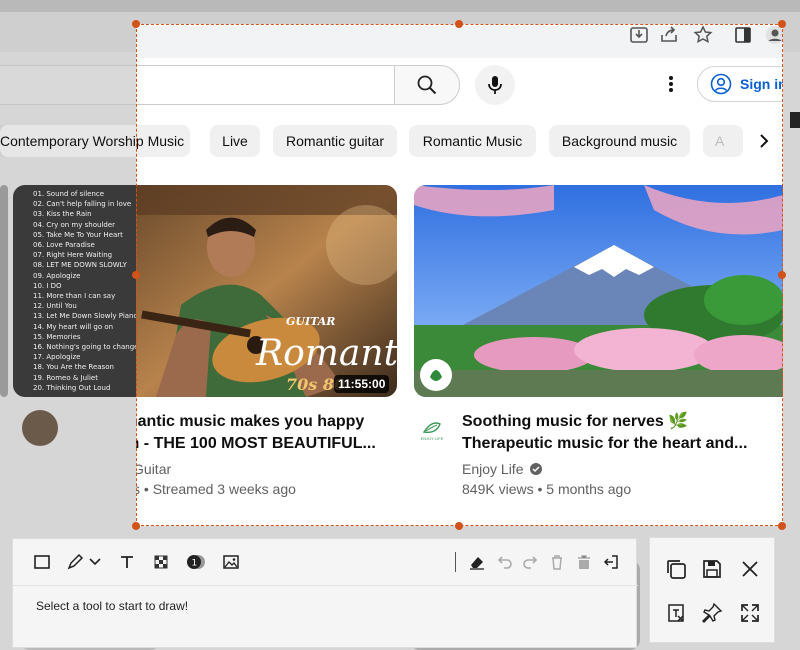 The image size is (800, 650). I want to click on side-panel-icon, so click(743, 35).